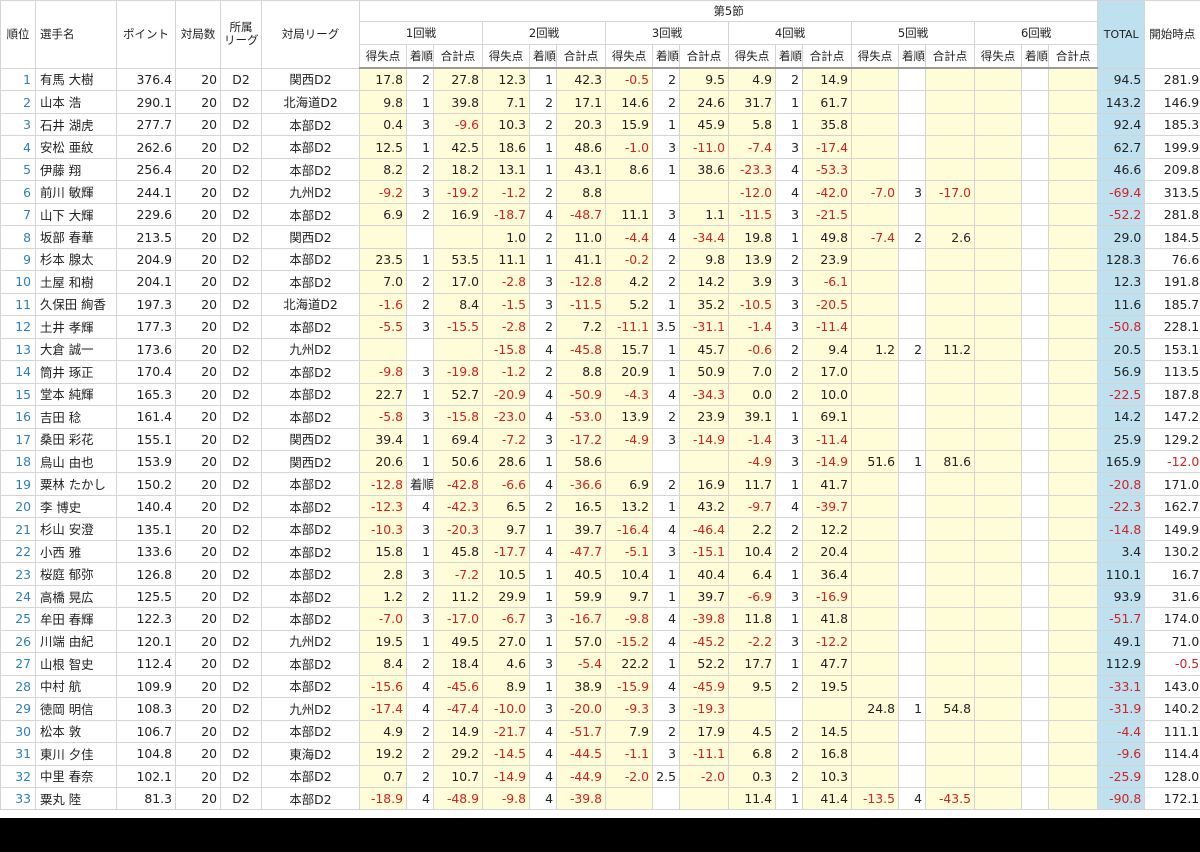 The width and height of the screenshot is (1200, 852). I want to click on placement-cell-r3: 1, so click(666, 304).